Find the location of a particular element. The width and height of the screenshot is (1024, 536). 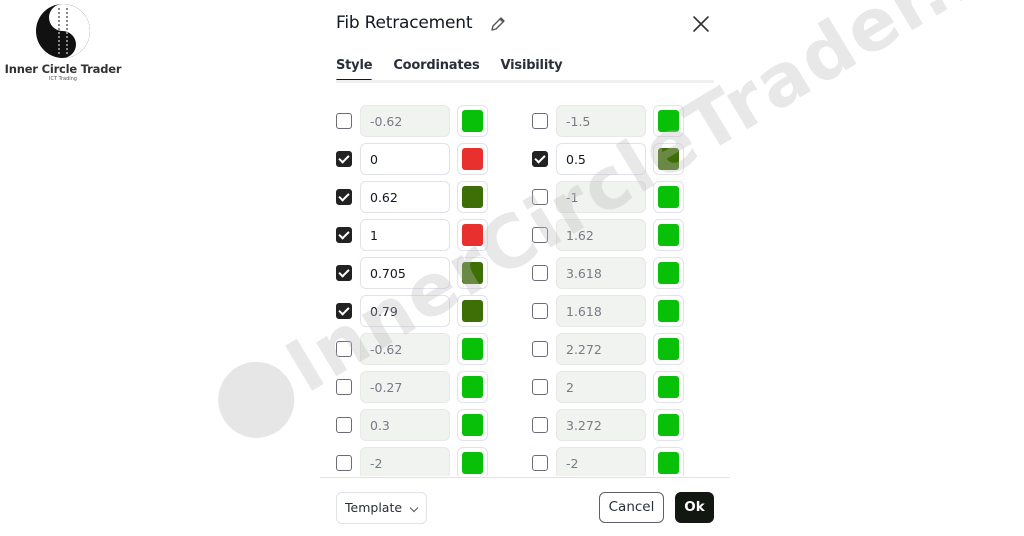

chevron-down-icon is located at coordinates (414, 508).